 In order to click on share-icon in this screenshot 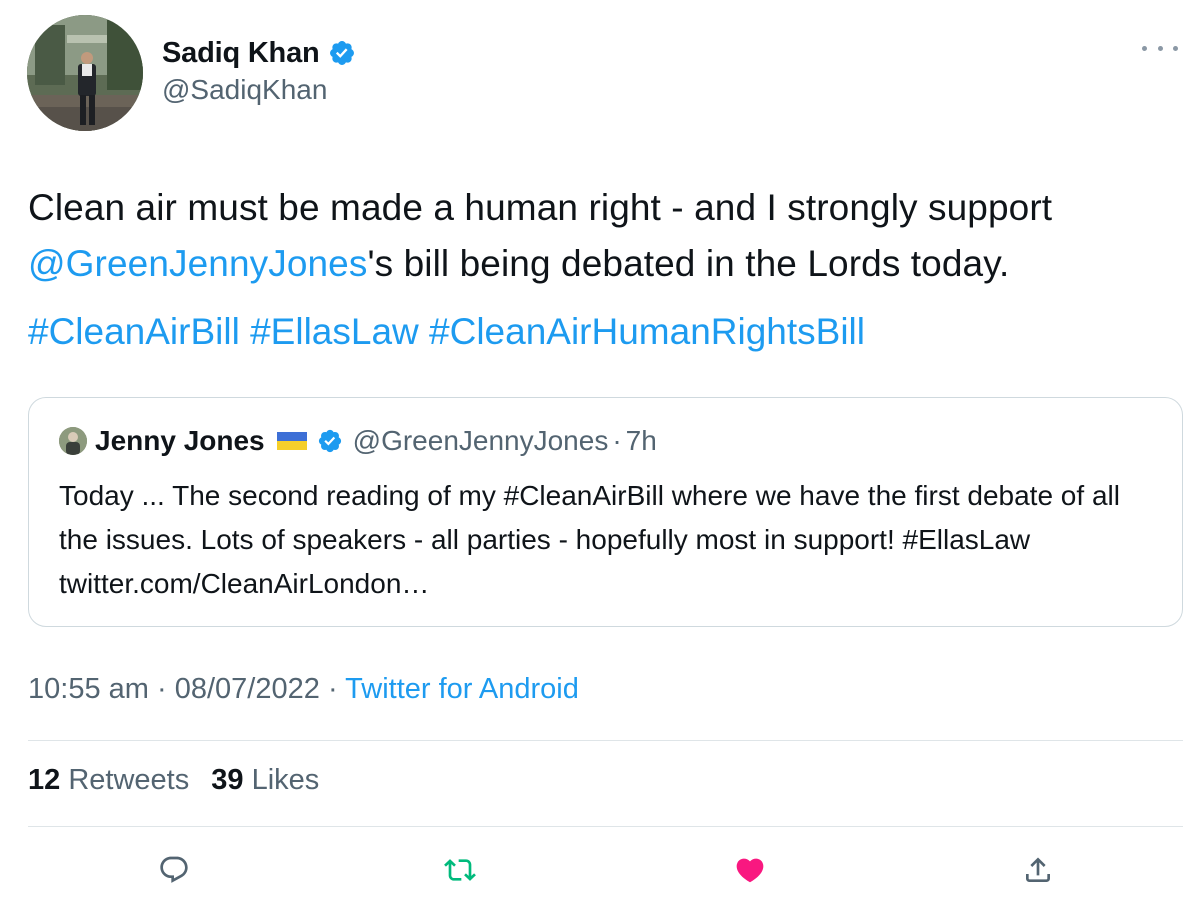, I will do `click(1038, 869)`.